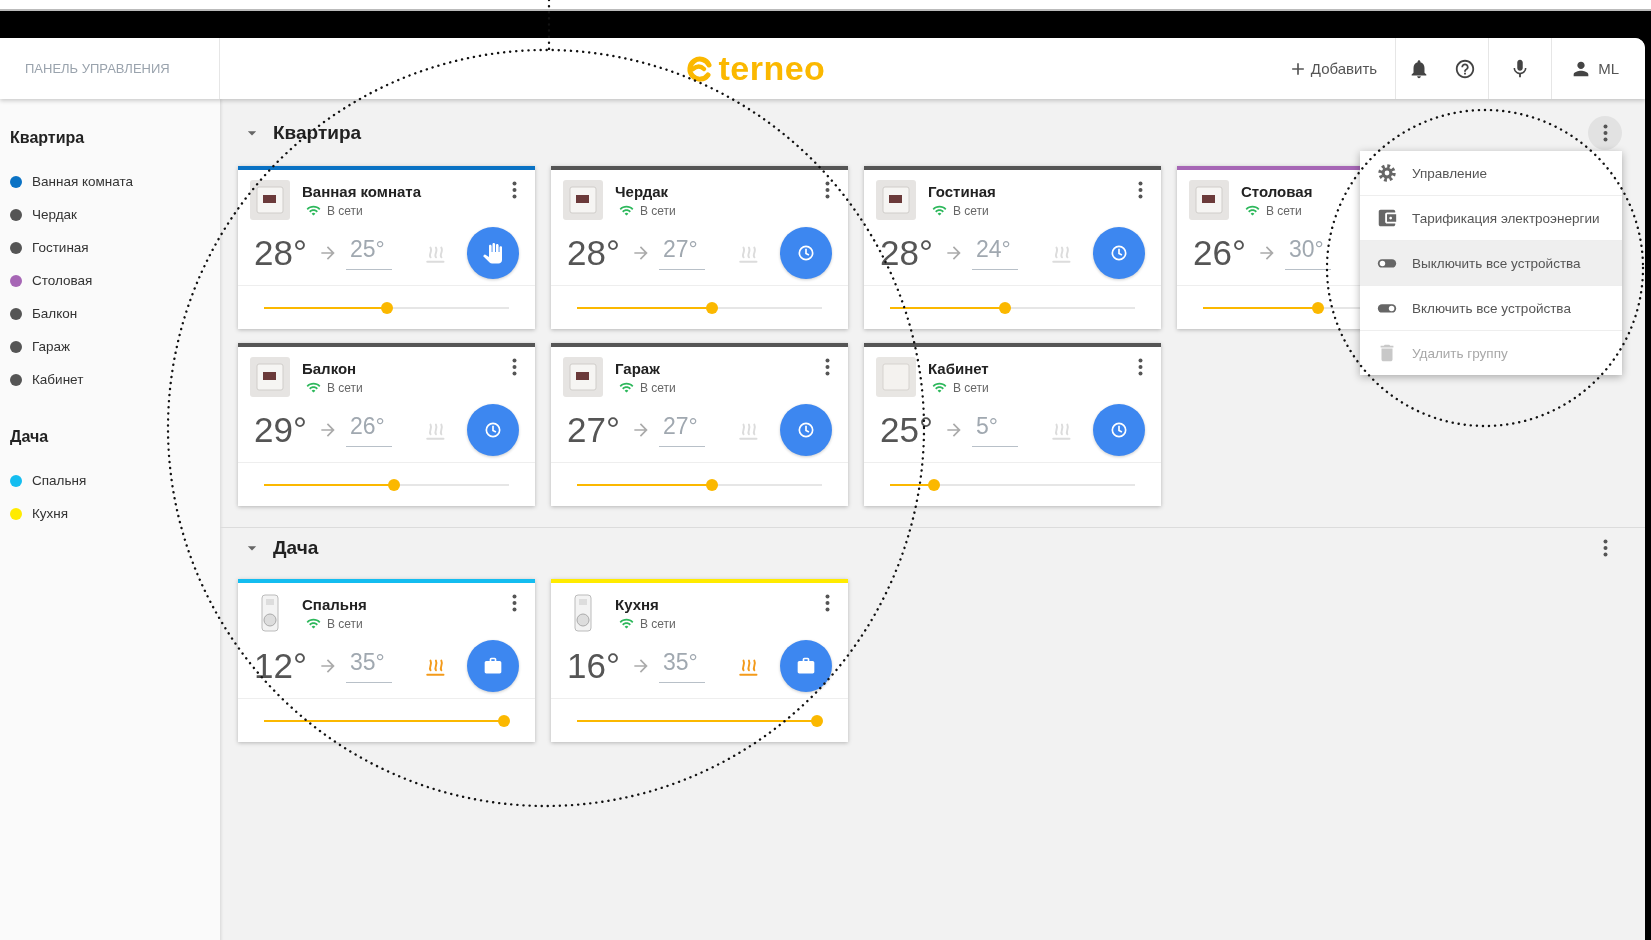  I want to click on help-icon, so click(1465, 68).